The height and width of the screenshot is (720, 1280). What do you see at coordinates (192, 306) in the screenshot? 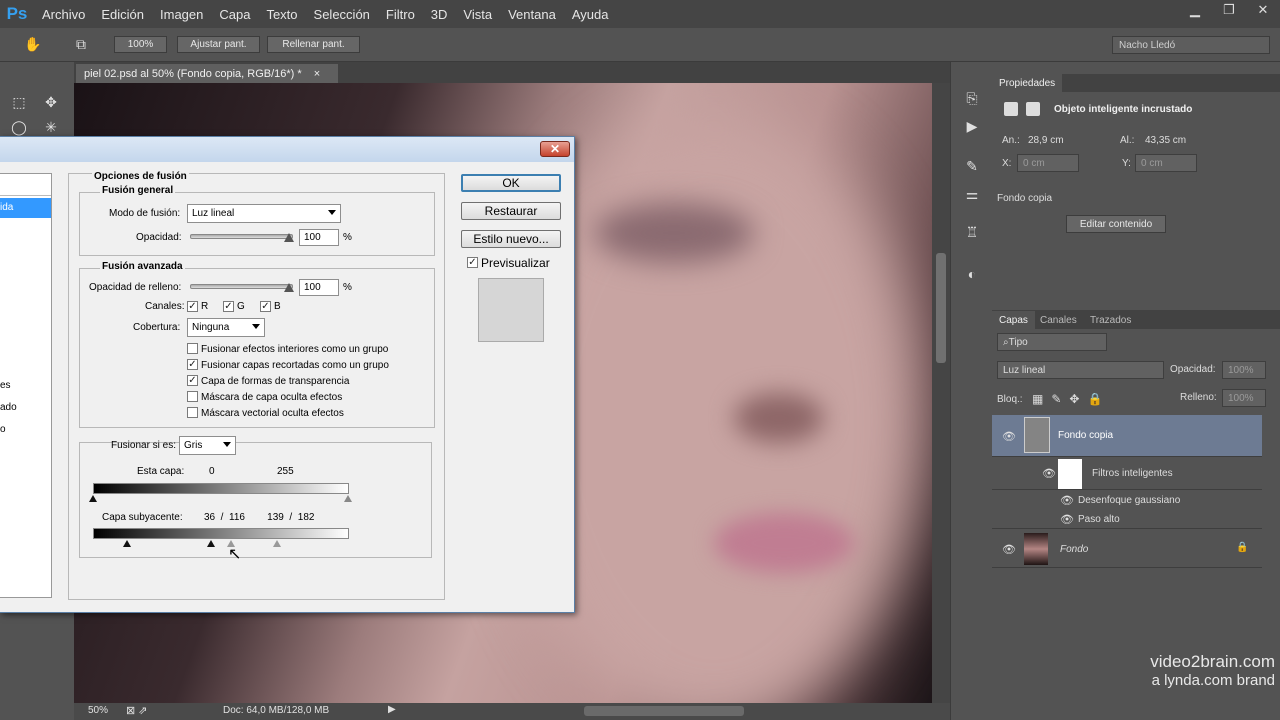
I see `channel-r-checkbox: ✓` at bounding box center [192, 306].